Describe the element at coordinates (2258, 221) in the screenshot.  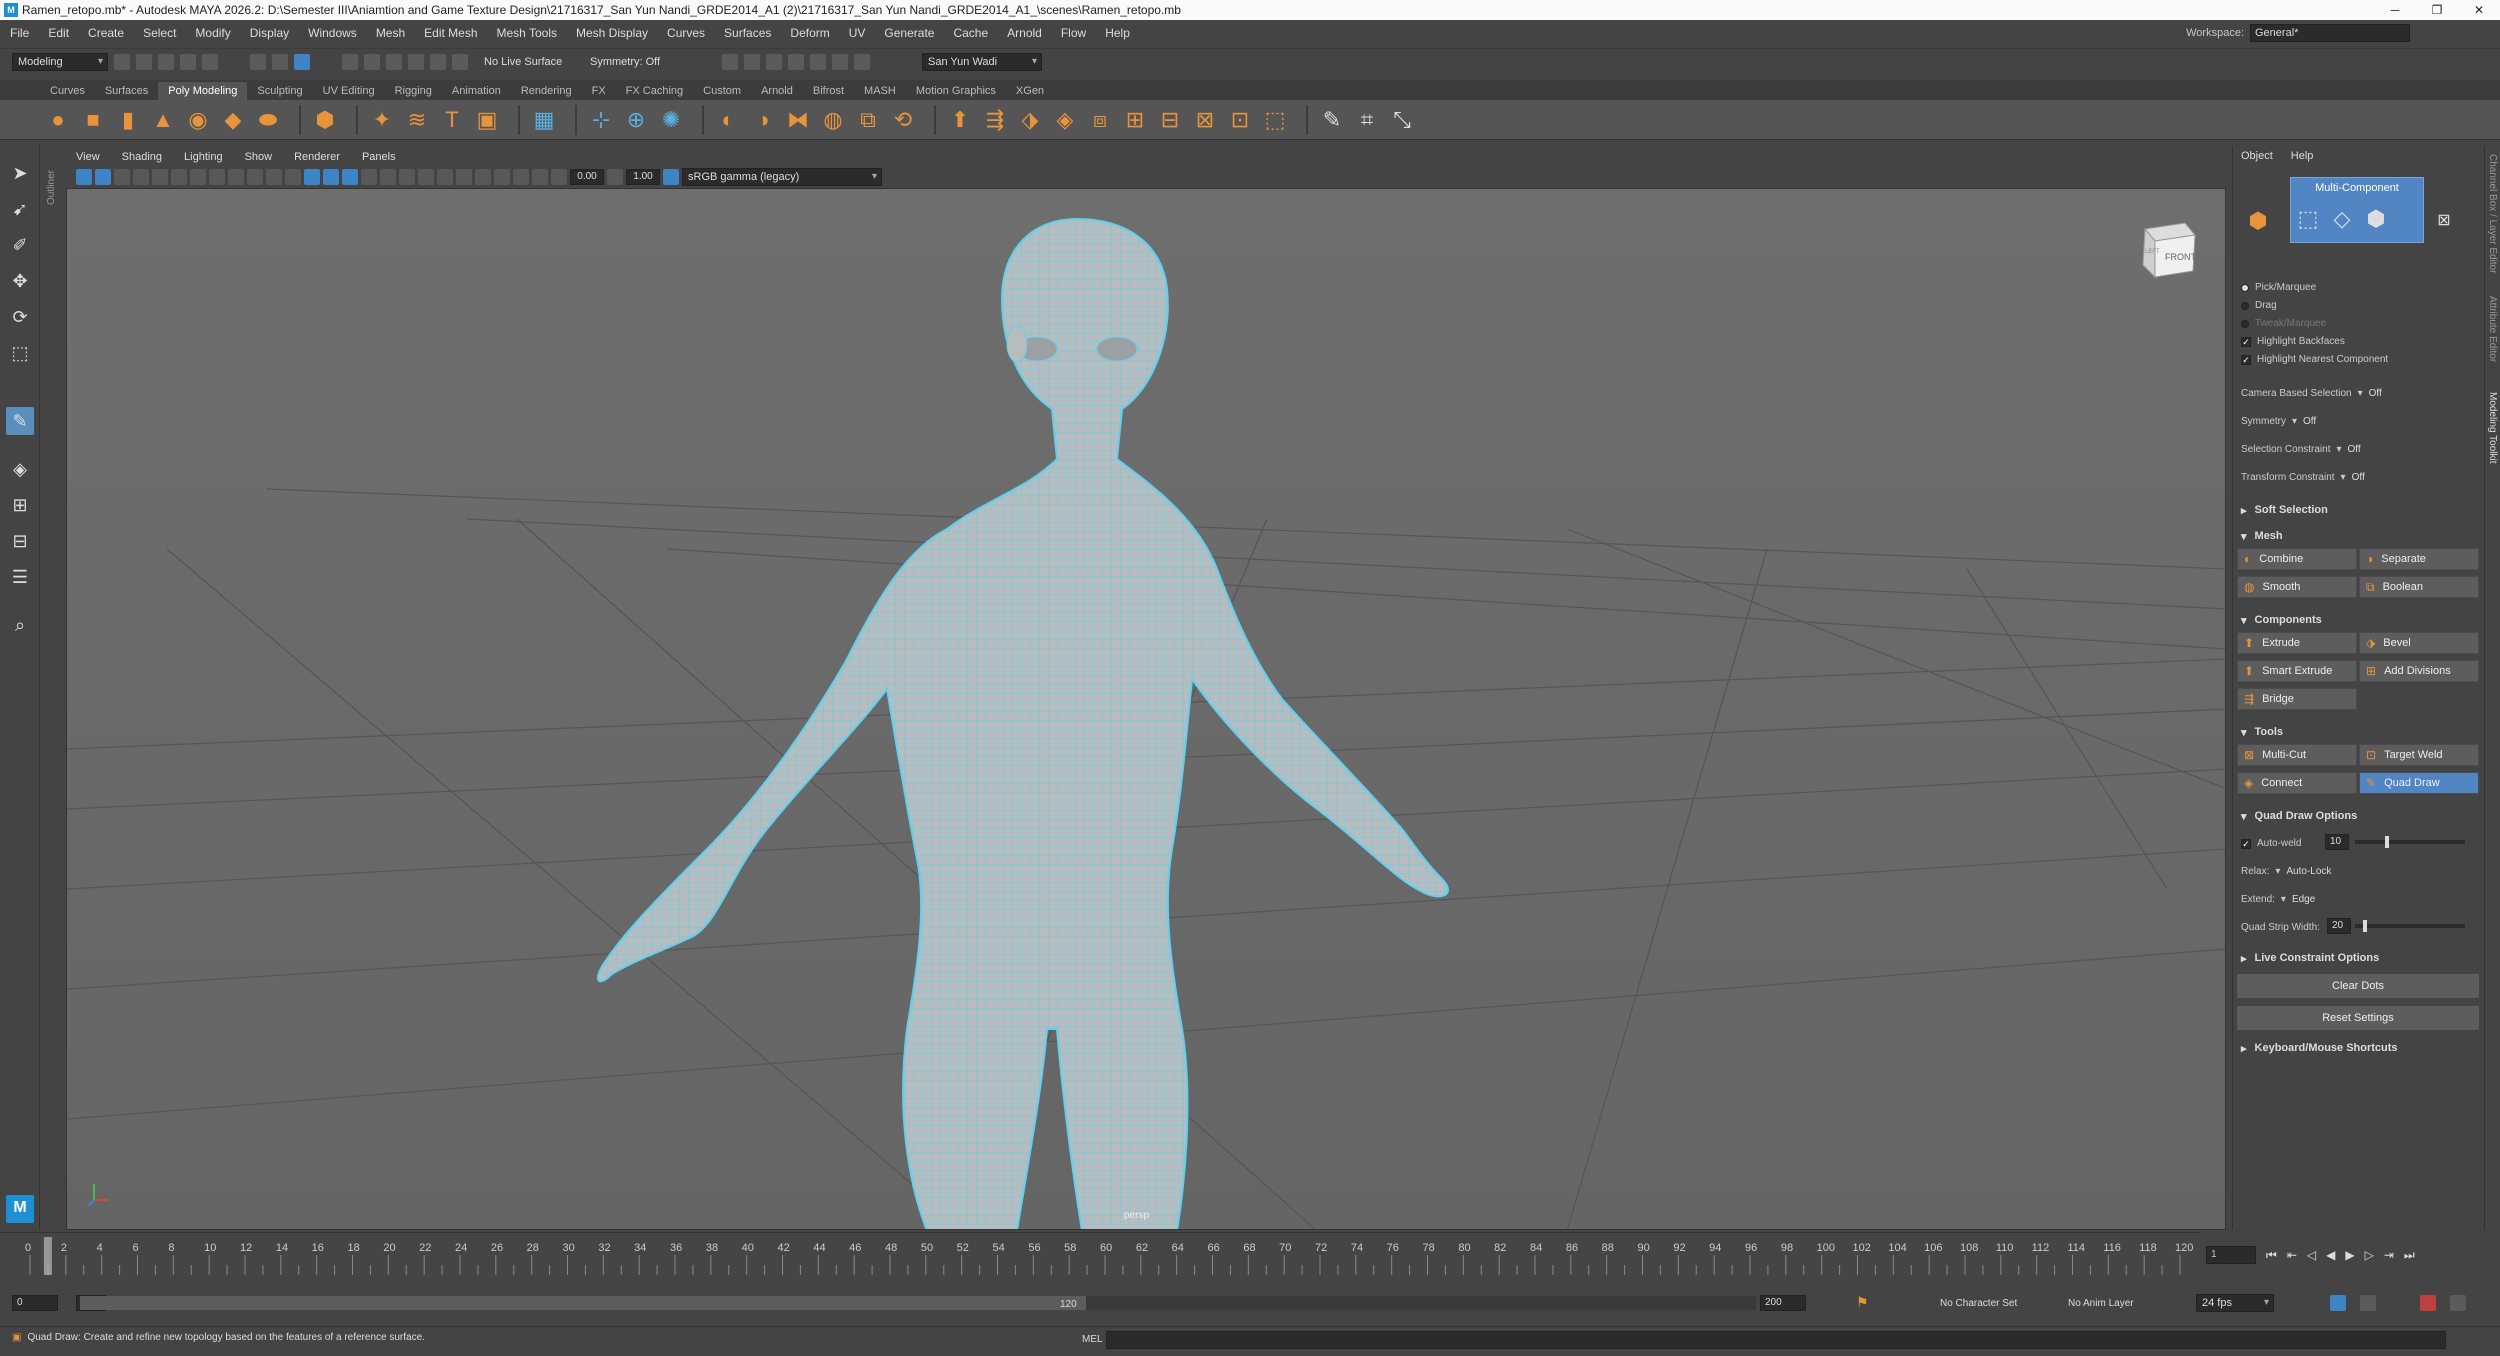
I see `object-mode-icon: ⬢` at that location.